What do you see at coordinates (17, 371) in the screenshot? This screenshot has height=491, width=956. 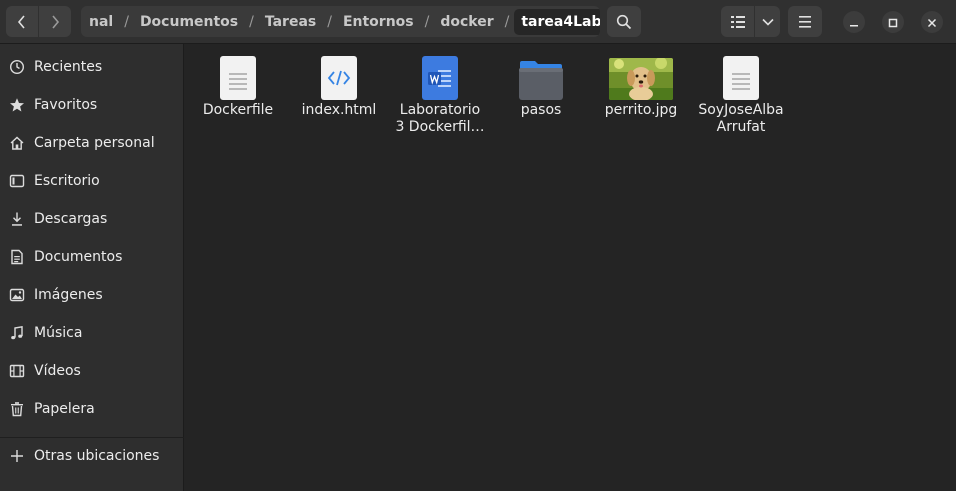 I see `video-icon` at bounding box center [17, 371].